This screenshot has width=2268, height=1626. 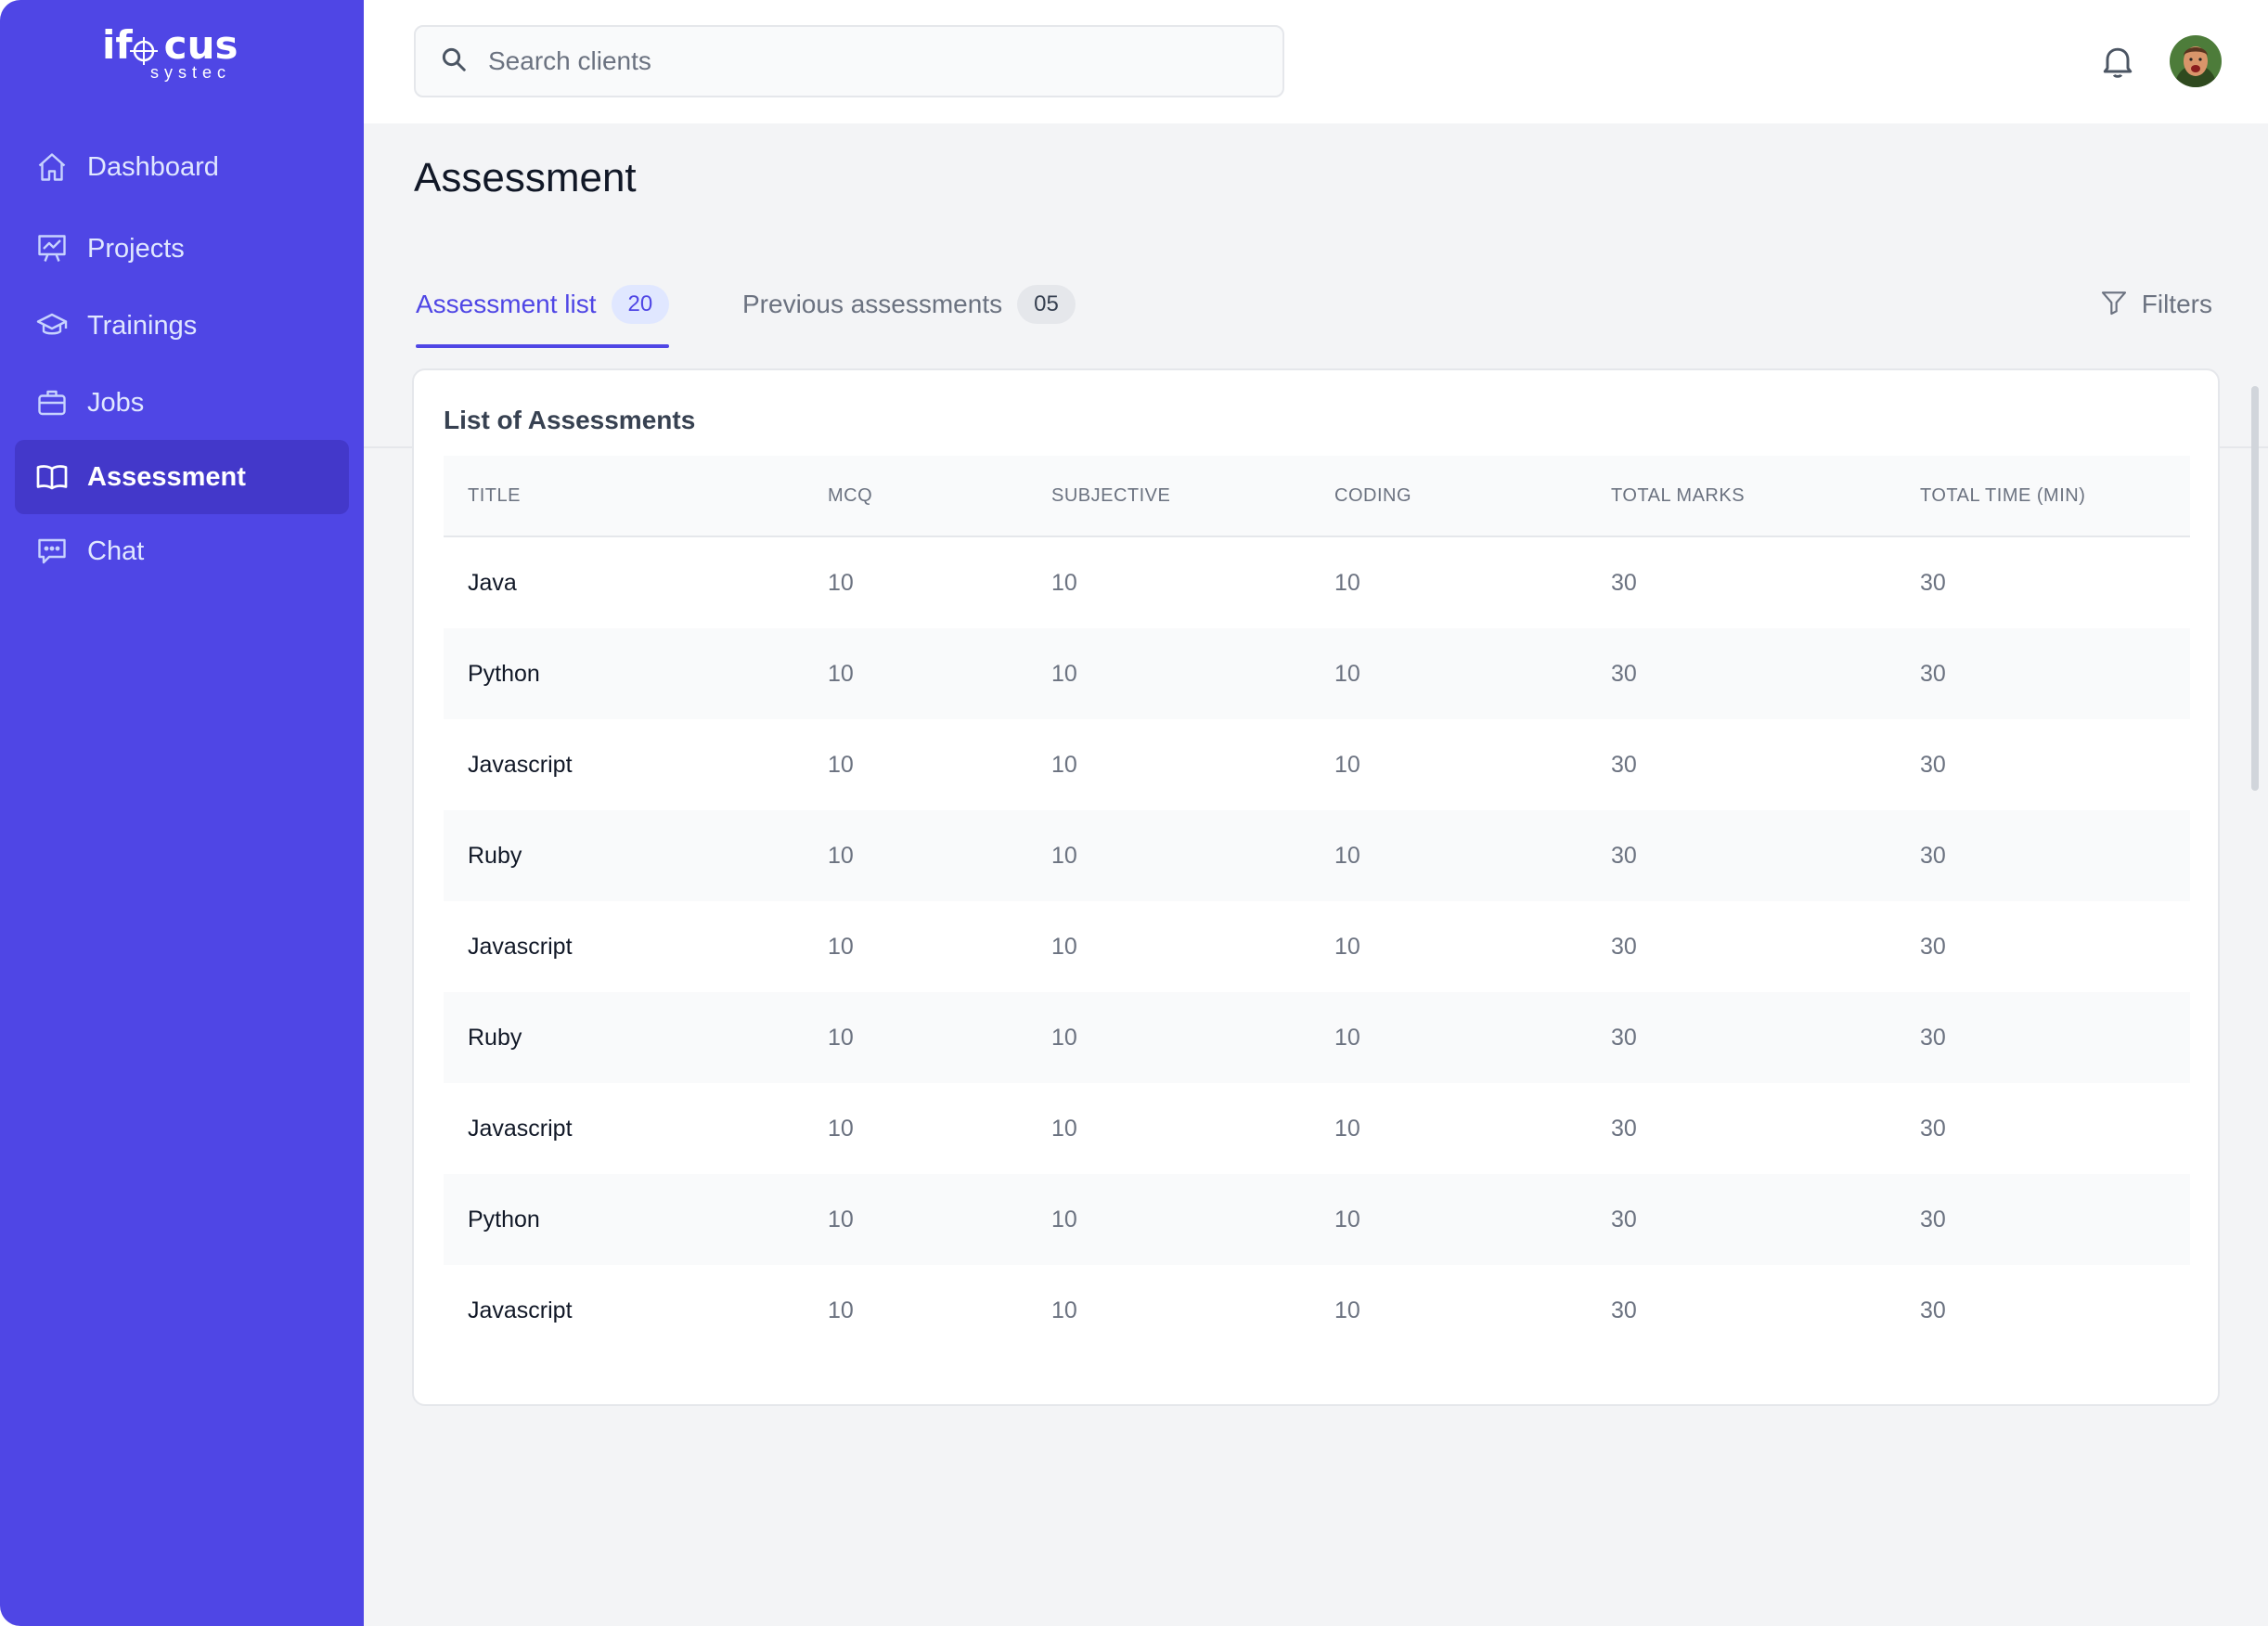 I want to click on logo-subtext: systec, so click(x=191, y=73).